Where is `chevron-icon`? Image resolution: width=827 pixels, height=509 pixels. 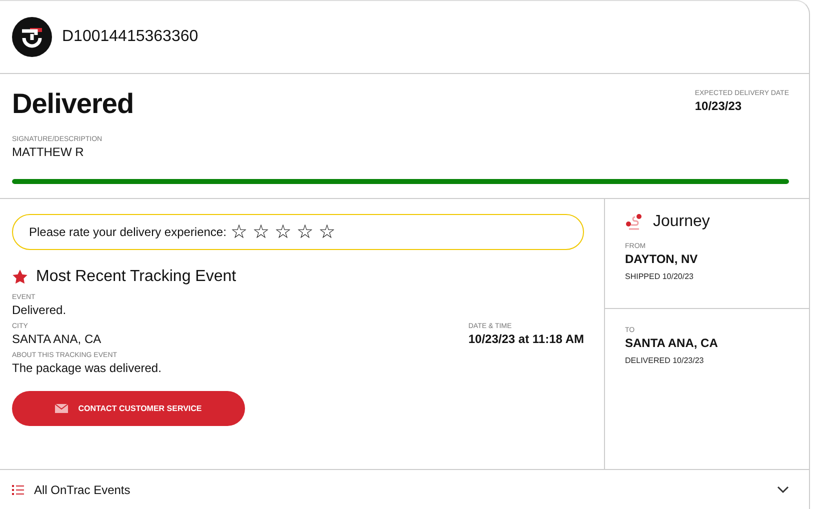 chevron-icon is located at coordinates (783, 490).